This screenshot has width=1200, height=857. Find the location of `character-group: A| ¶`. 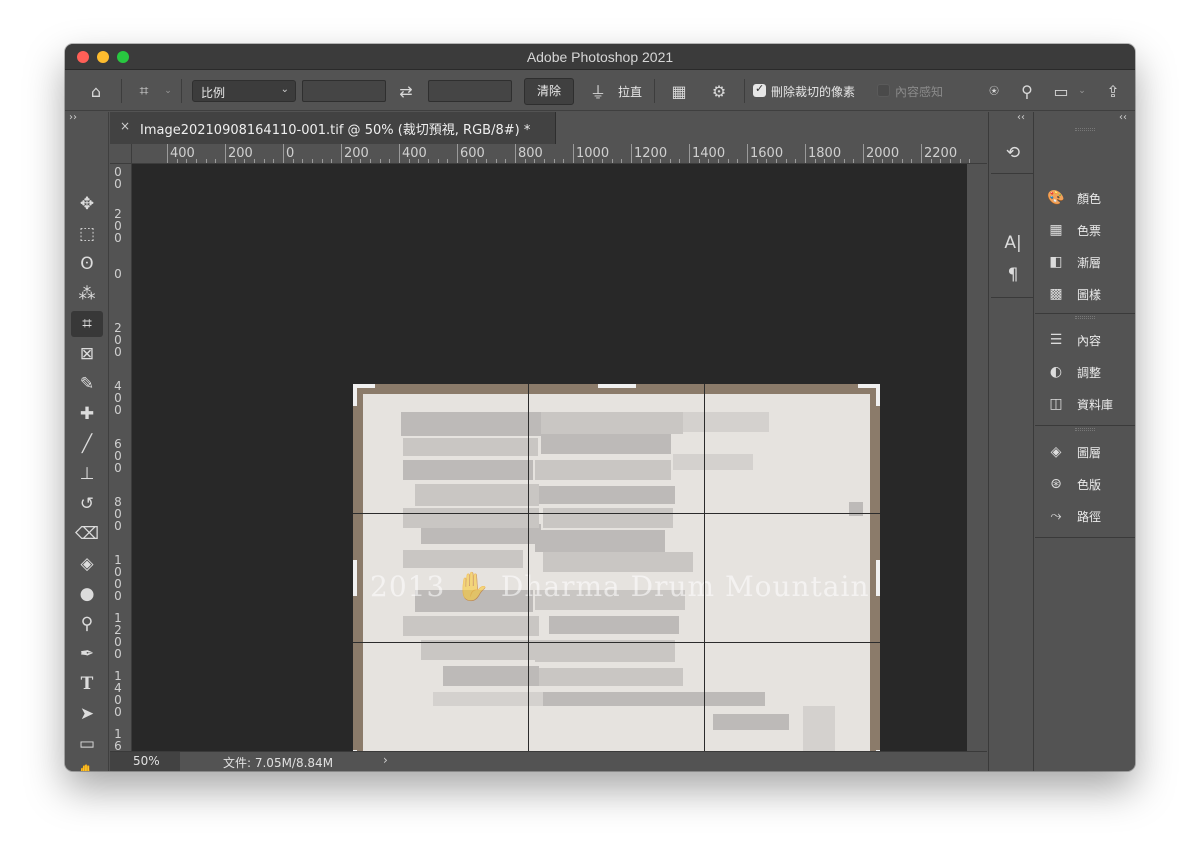

character-group: A| ¶ is located at coordinates (1012, 236).